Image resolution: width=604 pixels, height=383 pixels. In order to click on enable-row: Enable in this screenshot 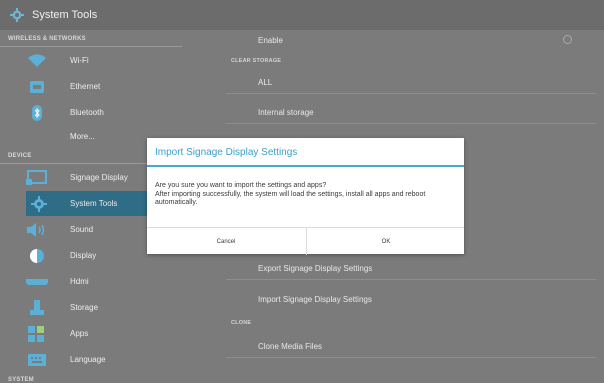, I will do `click(379, 41)`.